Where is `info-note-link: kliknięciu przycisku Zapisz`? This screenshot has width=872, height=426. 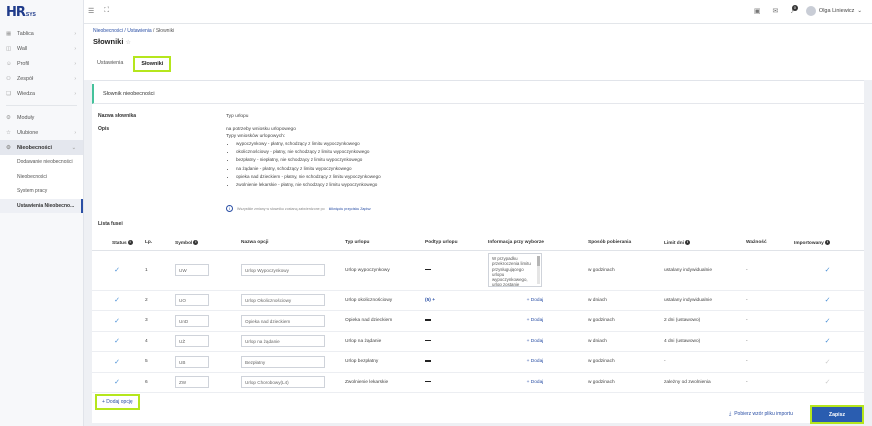
info-note-link: kliknięciu przycisku Zapisz is located at coordinates (350, 209).